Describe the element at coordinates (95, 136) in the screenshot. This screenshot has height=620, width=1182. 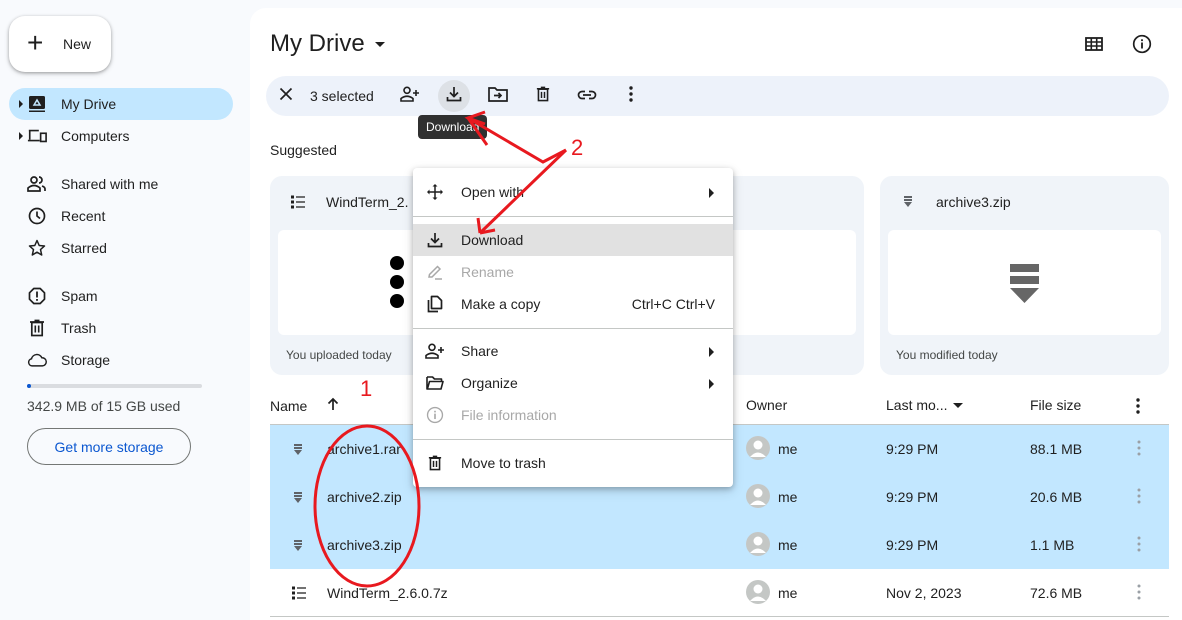
I see `sidebar-item-label: Computers` at that location.